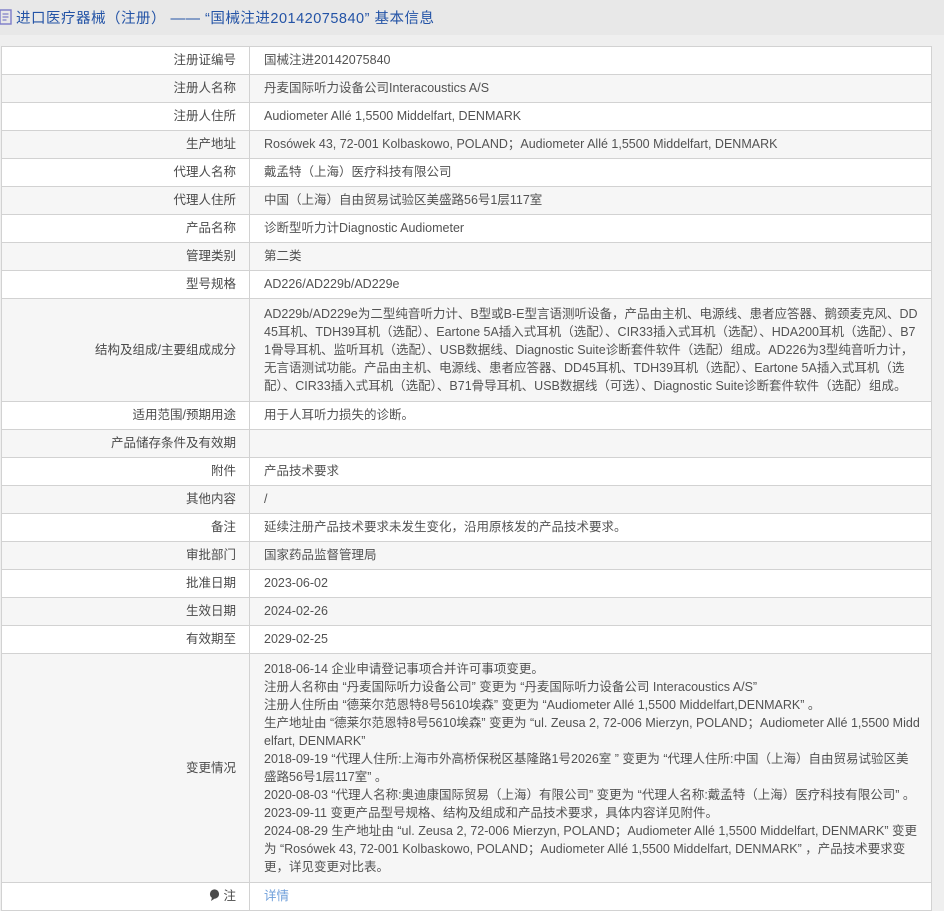  What do you see at coordinates (590, 639) in the screenshot?
I see `row-value: 2029-02-25` at bounding box center [590, 639].